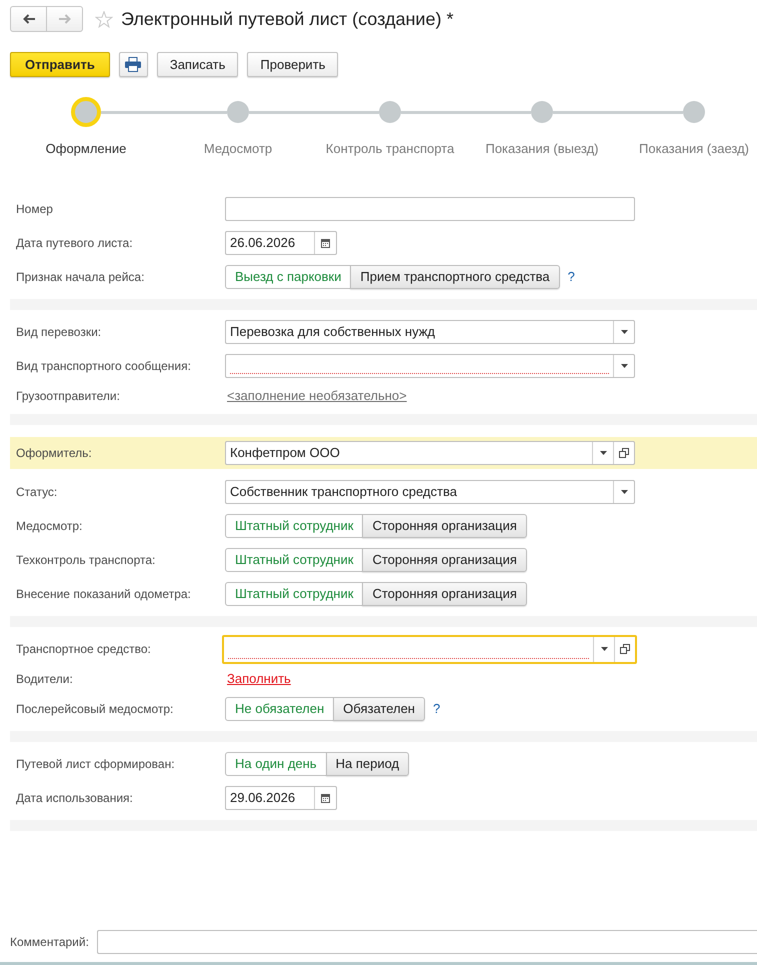 This screenshot has height=965, width=757. Describe the element at coordinates (430, 332) in the screenshot. I see `combo-field: Перевозка для собственных нужд` at that location.